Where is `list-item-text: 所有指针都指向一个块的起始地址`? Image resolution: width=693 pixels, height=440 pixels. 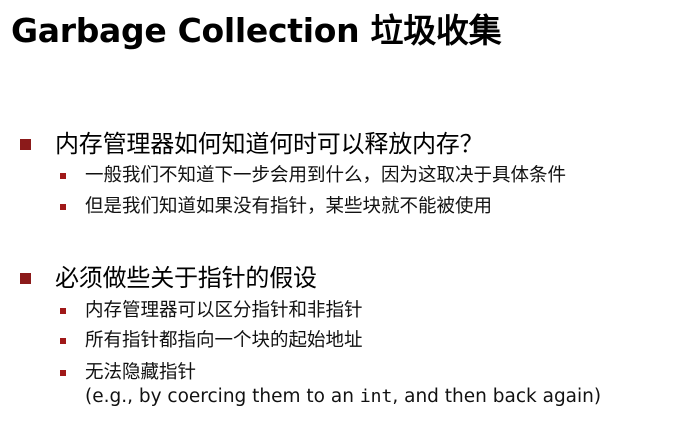
list-item-text: 所有指针都指向一个块的起始地址 is located at coordinates (224, 340).